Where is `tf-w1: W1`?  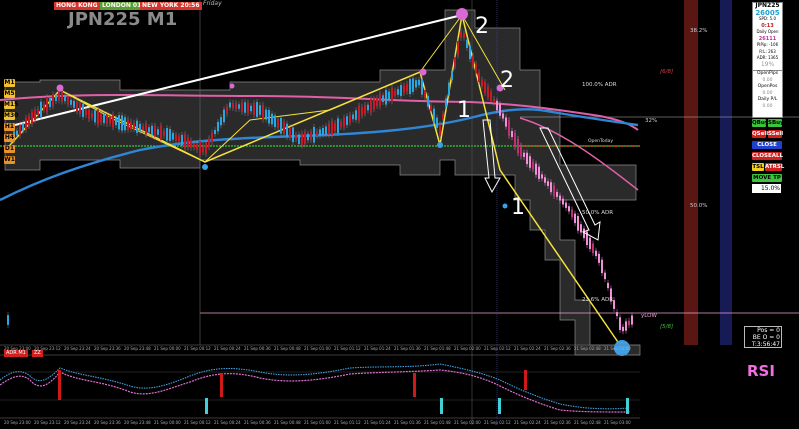
tf-w1: W1 is located at coordinates (9, 160).